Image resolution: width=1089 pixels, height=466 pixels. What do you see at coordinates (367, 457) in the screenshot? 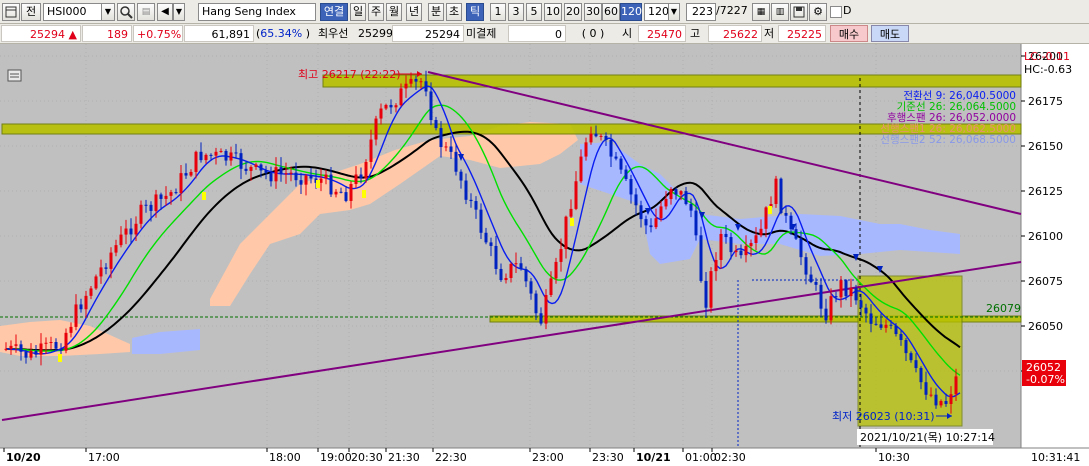
I see `x-tick-label: 20:30` at bounding box center [367, 457].